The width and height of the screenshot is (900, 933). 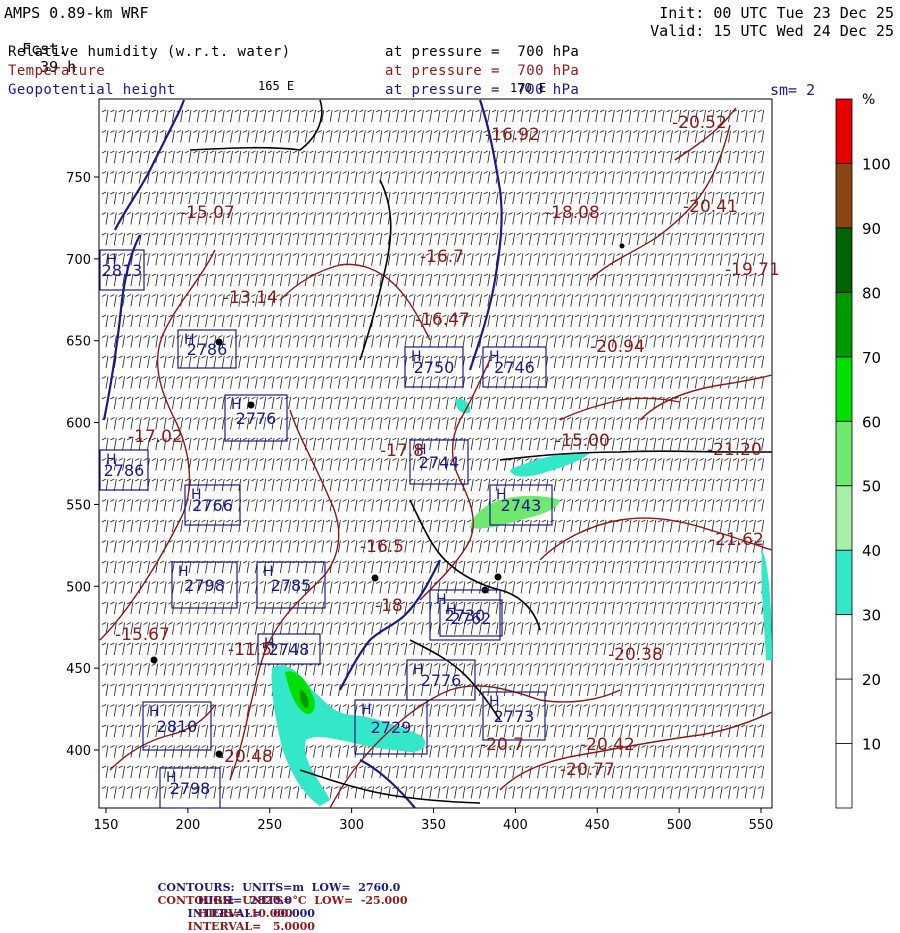 I want to click on x-tick-label: 250, so click(x=269, y=825).